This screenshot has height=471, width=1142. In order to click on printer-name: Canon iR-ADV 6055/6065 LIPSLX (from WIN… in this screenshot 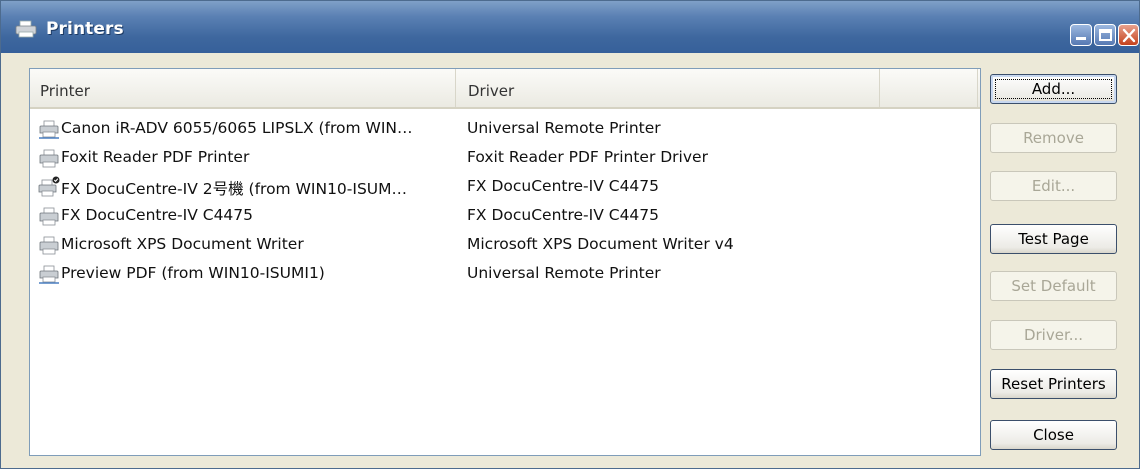, I will do `click(237, 128)`.